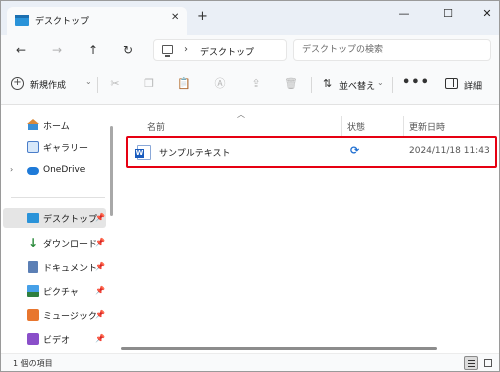  Describe the element at coordinates (33, 147) in the screenshot. I see `gallery-icon` at that location.